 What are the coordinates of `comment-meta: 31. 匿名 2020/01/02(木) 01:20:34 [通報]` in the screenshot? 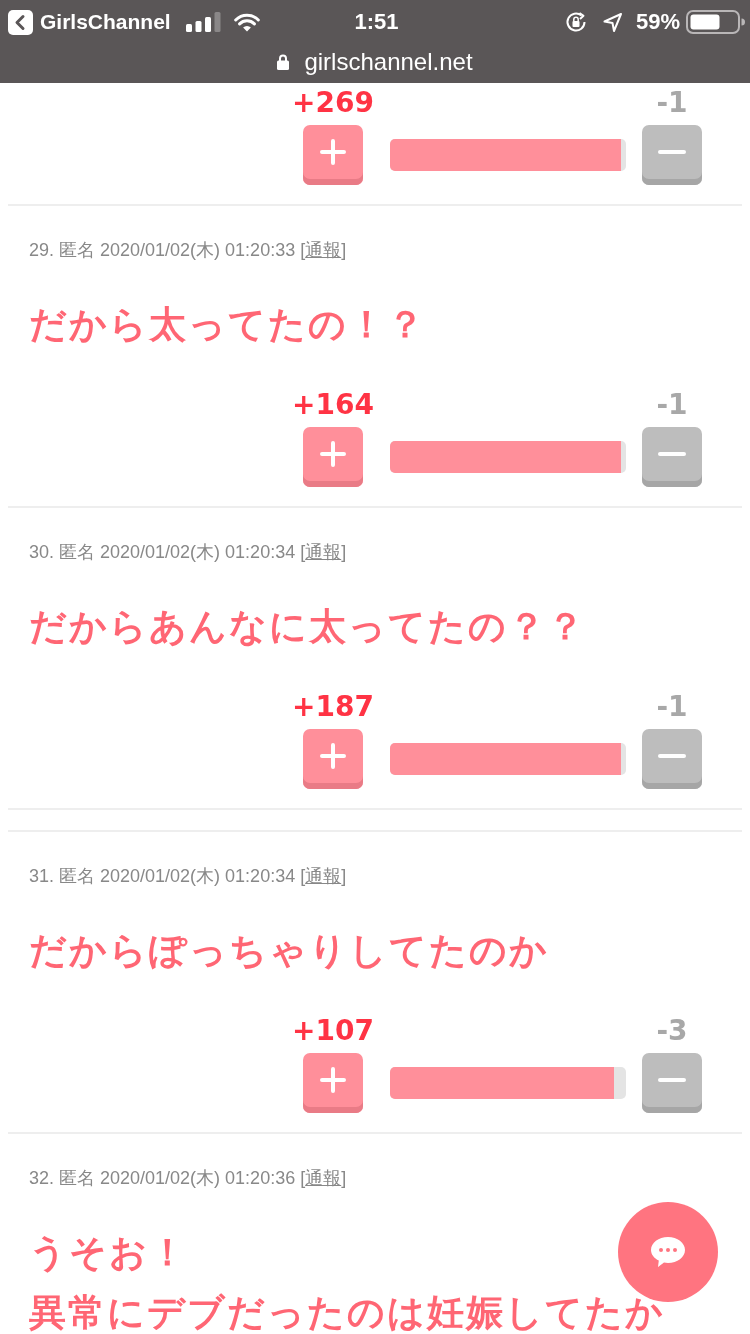 It's located at (188, 876).